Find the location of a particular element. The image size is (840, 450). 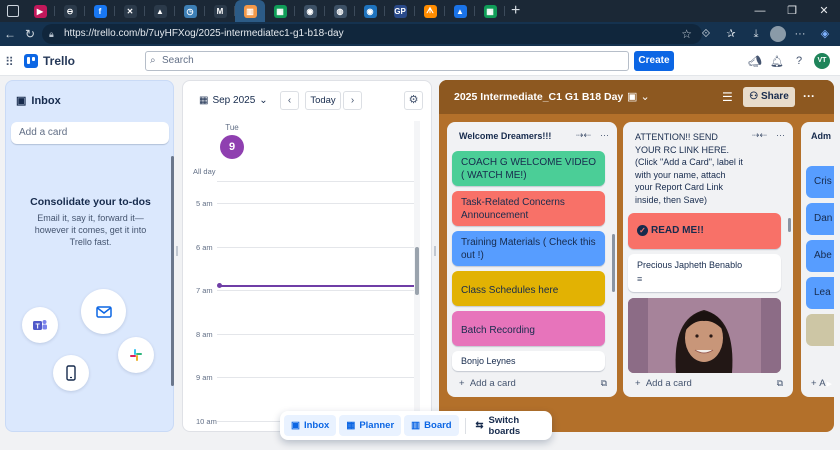

planner-settings-icon: ⚙ is located at coordinates (413, 100).